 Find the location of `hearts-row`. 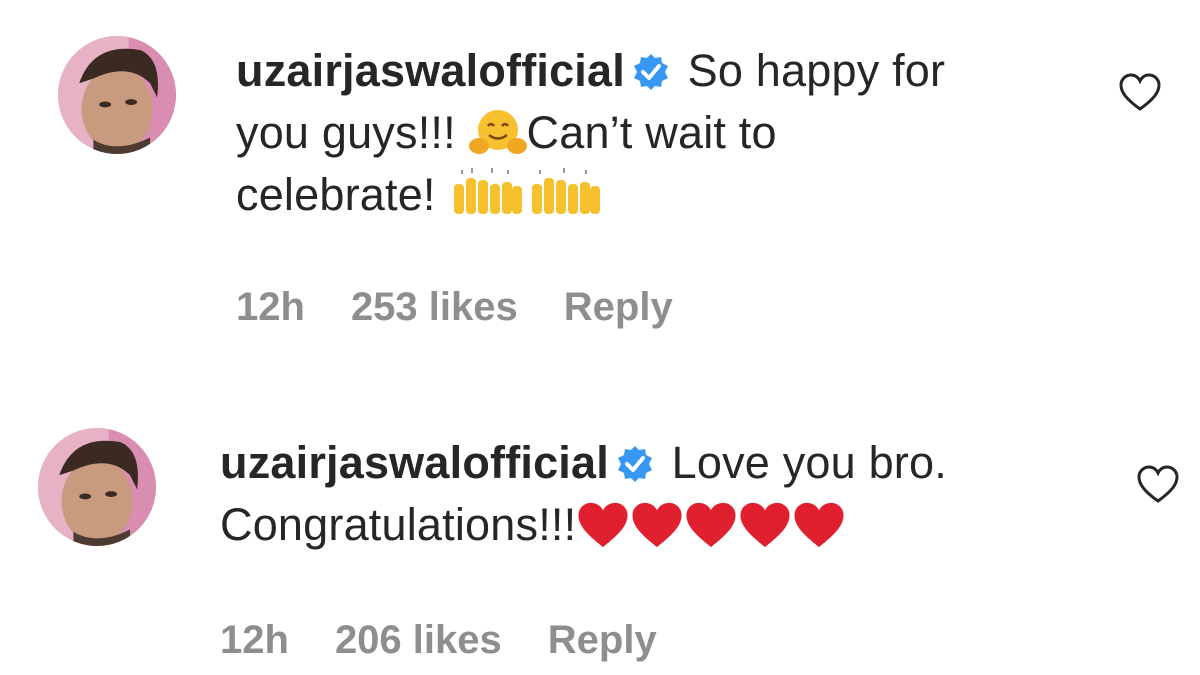

hearts-row is located at coordinates (711, 524).